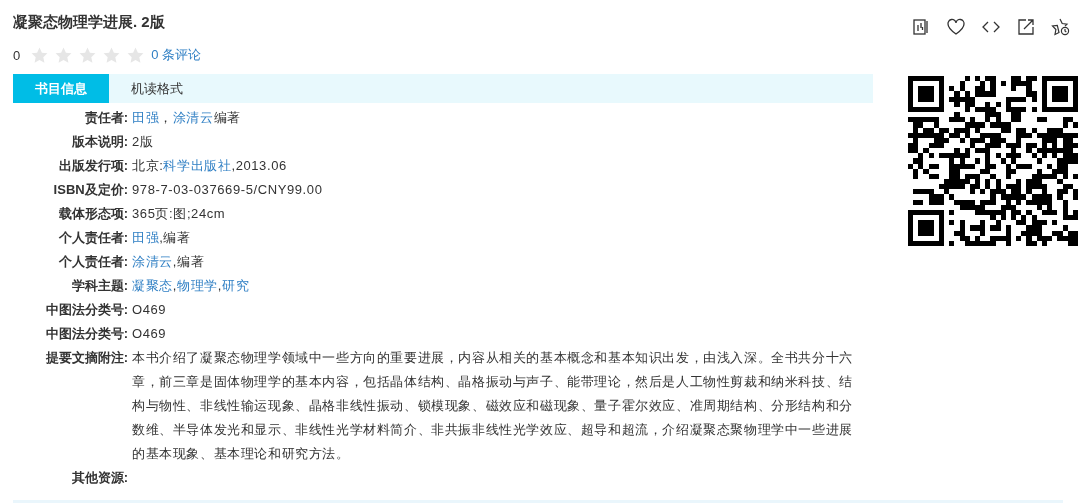 This screenshot has width=1078, height=503. I want to click on value-text: 本书介绍了凝聚态物理学领域中一些方向的重要进展，内容从相关的基本概念和基本知识出发，由浅入深。全书共分十六章，前三章是固体物理学的基本内容，包括晶体结构、晶格振动与声子、能带理论，然后是人工物性剪裁和纳米科技、结构与物性、非线性输运现象、晶格非线性振动、锁模现象、磁效应和磁现象、量子霍尔效应、准周期结构、分形结构和分数维、半导体发光和显示、非线性光学材料简介、非共振非线性光学效应、超导和超流，介绍凝聚态聚物理学中一些进展的基本现象、基本理论和研究方法。, so click(492, 405).